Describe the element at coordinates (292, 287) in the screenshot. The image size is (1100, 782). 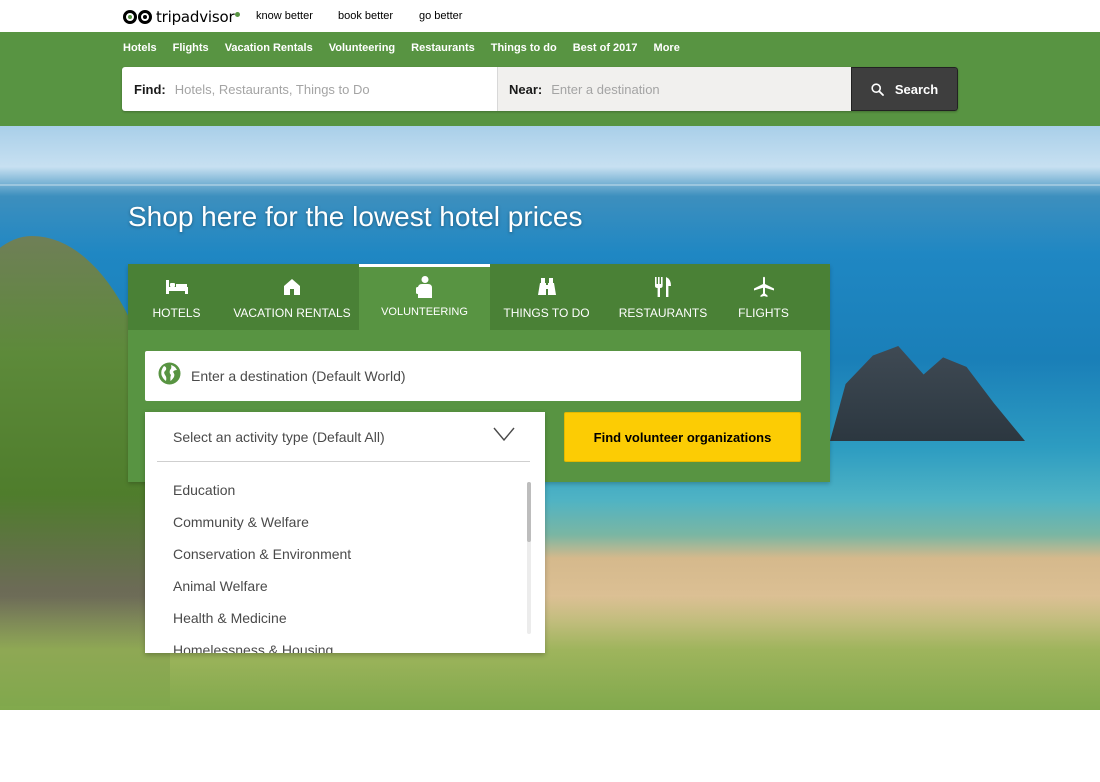
I see `house-icon` at that location.